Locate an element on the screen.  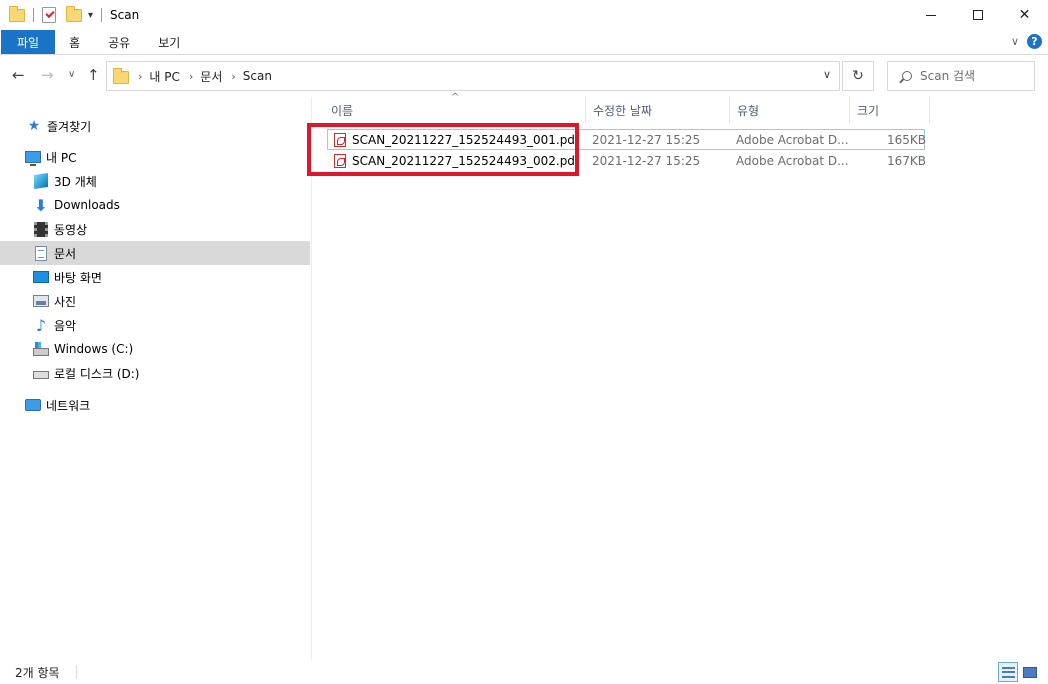
sidebar-item-label: 바탕 화면 is located at coordinates (78, 277).